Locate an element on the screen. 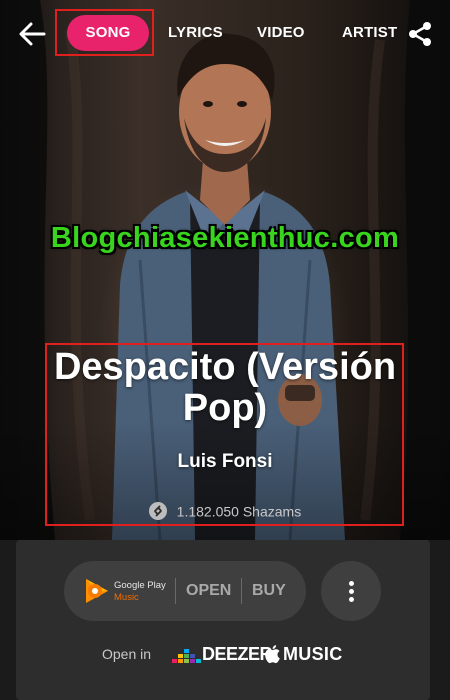 Image resolution: width=450 pixels, height=700 pixels. artist-name: Luis Fonsi is located at coordinates (225, 462).